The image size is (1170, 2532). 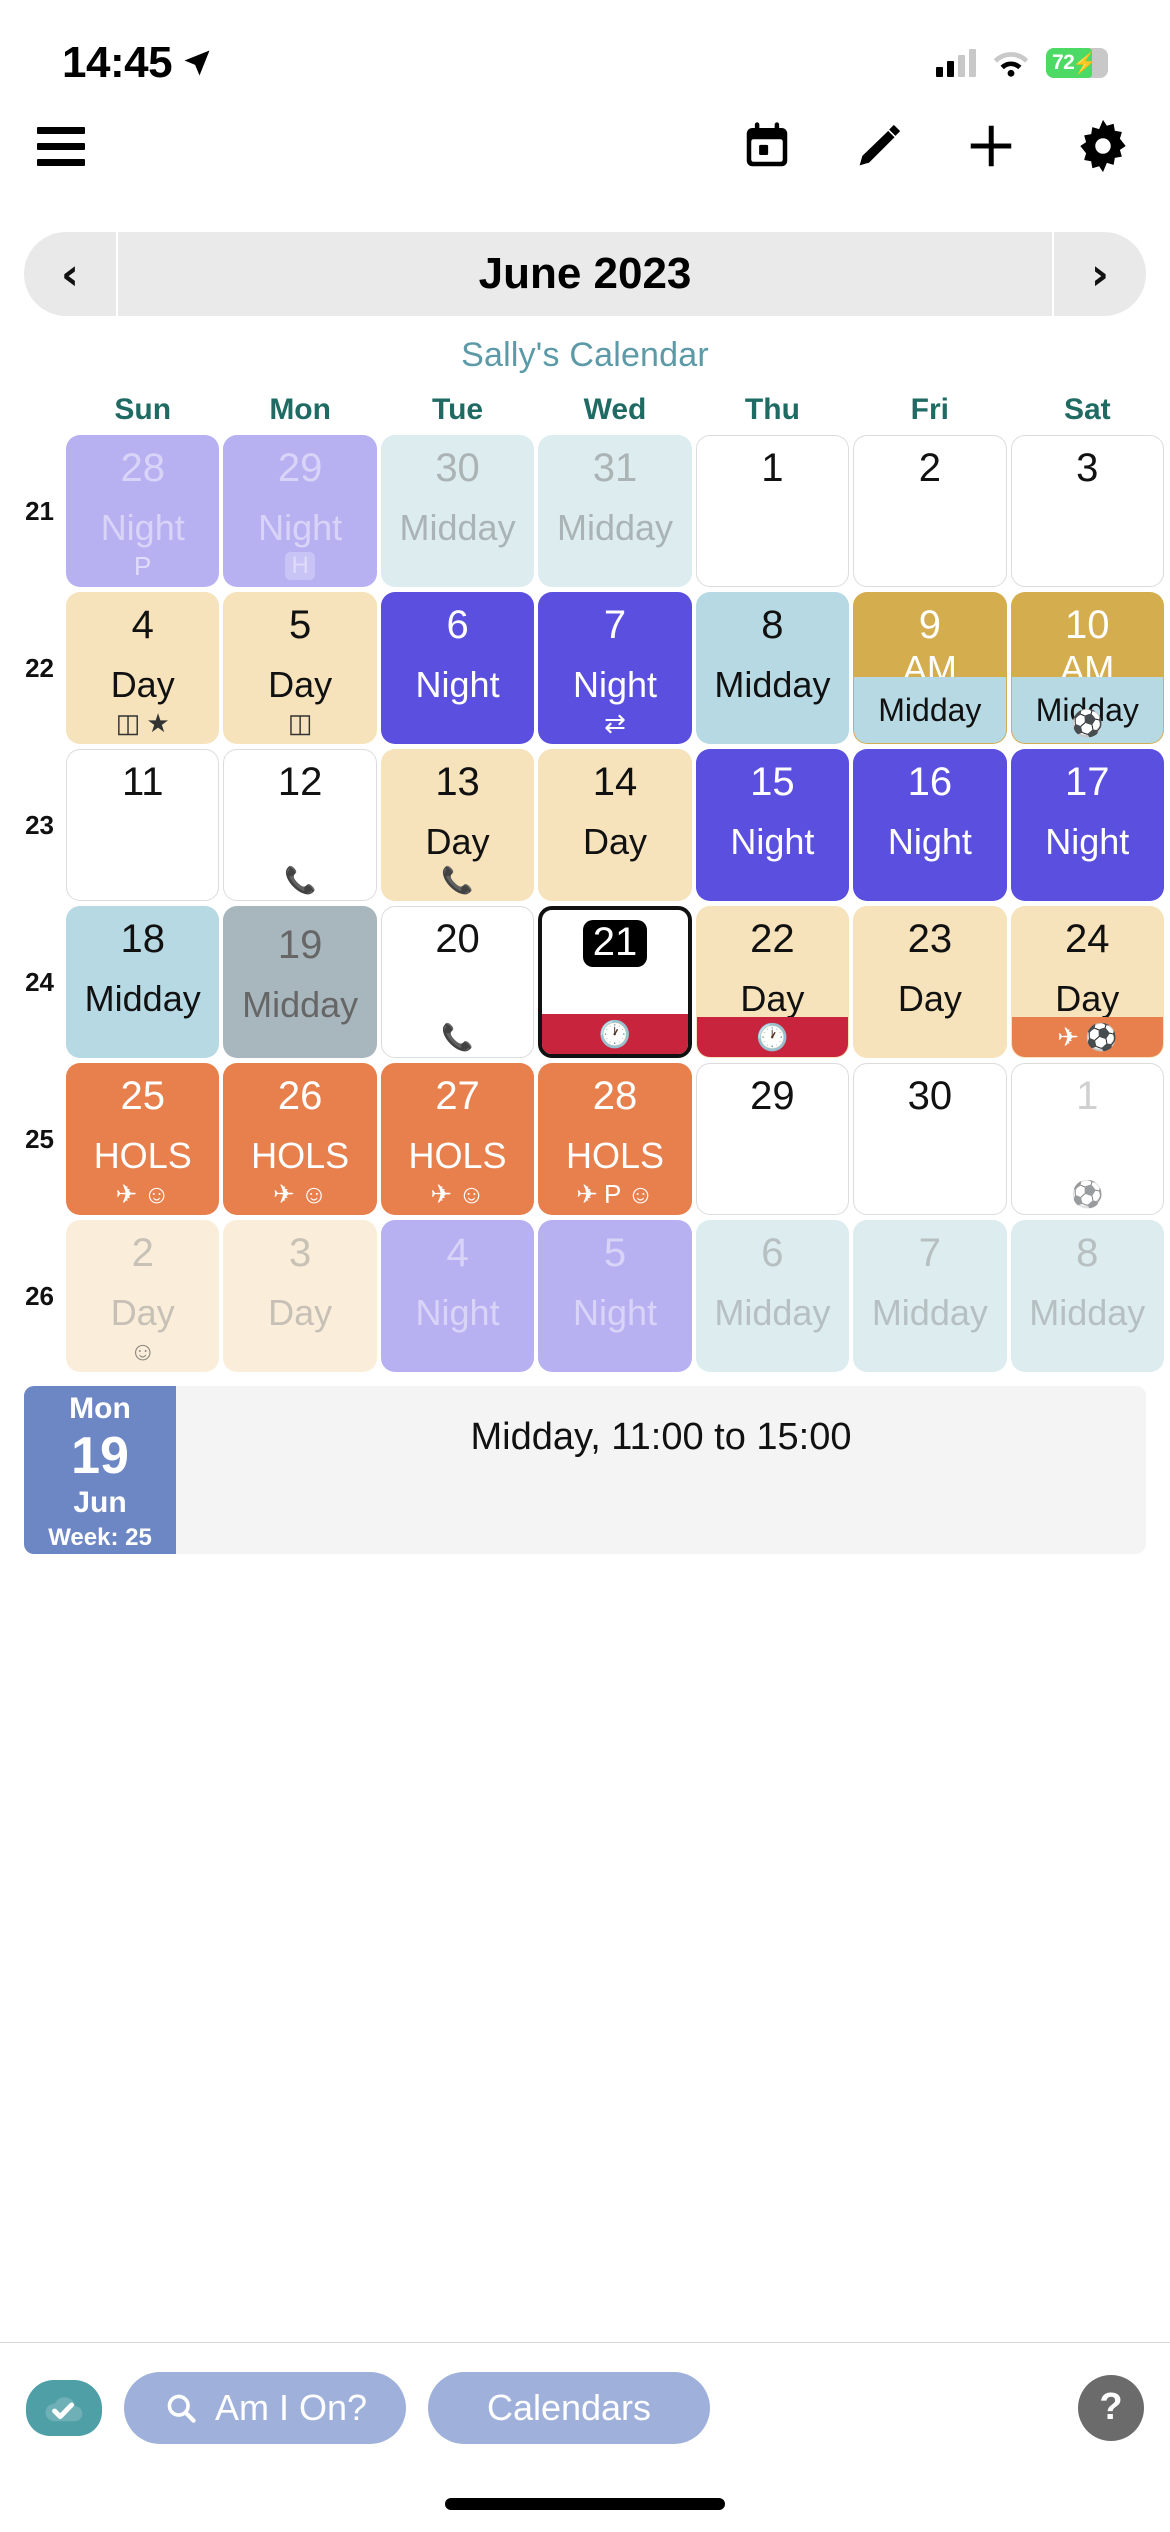 I want to click on calendar-day-cell: 2, so click(x=930, y=511).